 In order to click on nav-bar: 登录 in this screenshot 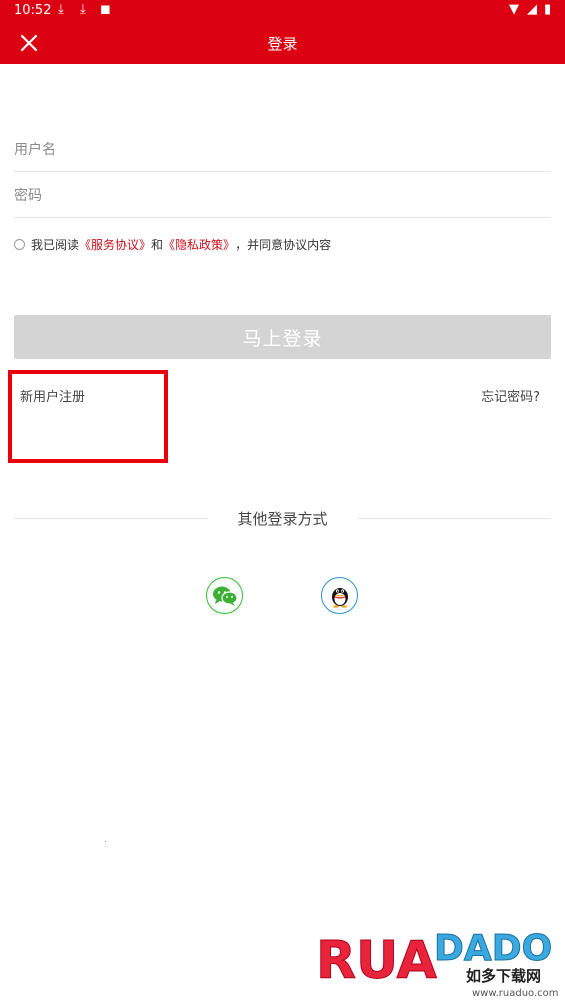, I will do `click(282, 44)`.